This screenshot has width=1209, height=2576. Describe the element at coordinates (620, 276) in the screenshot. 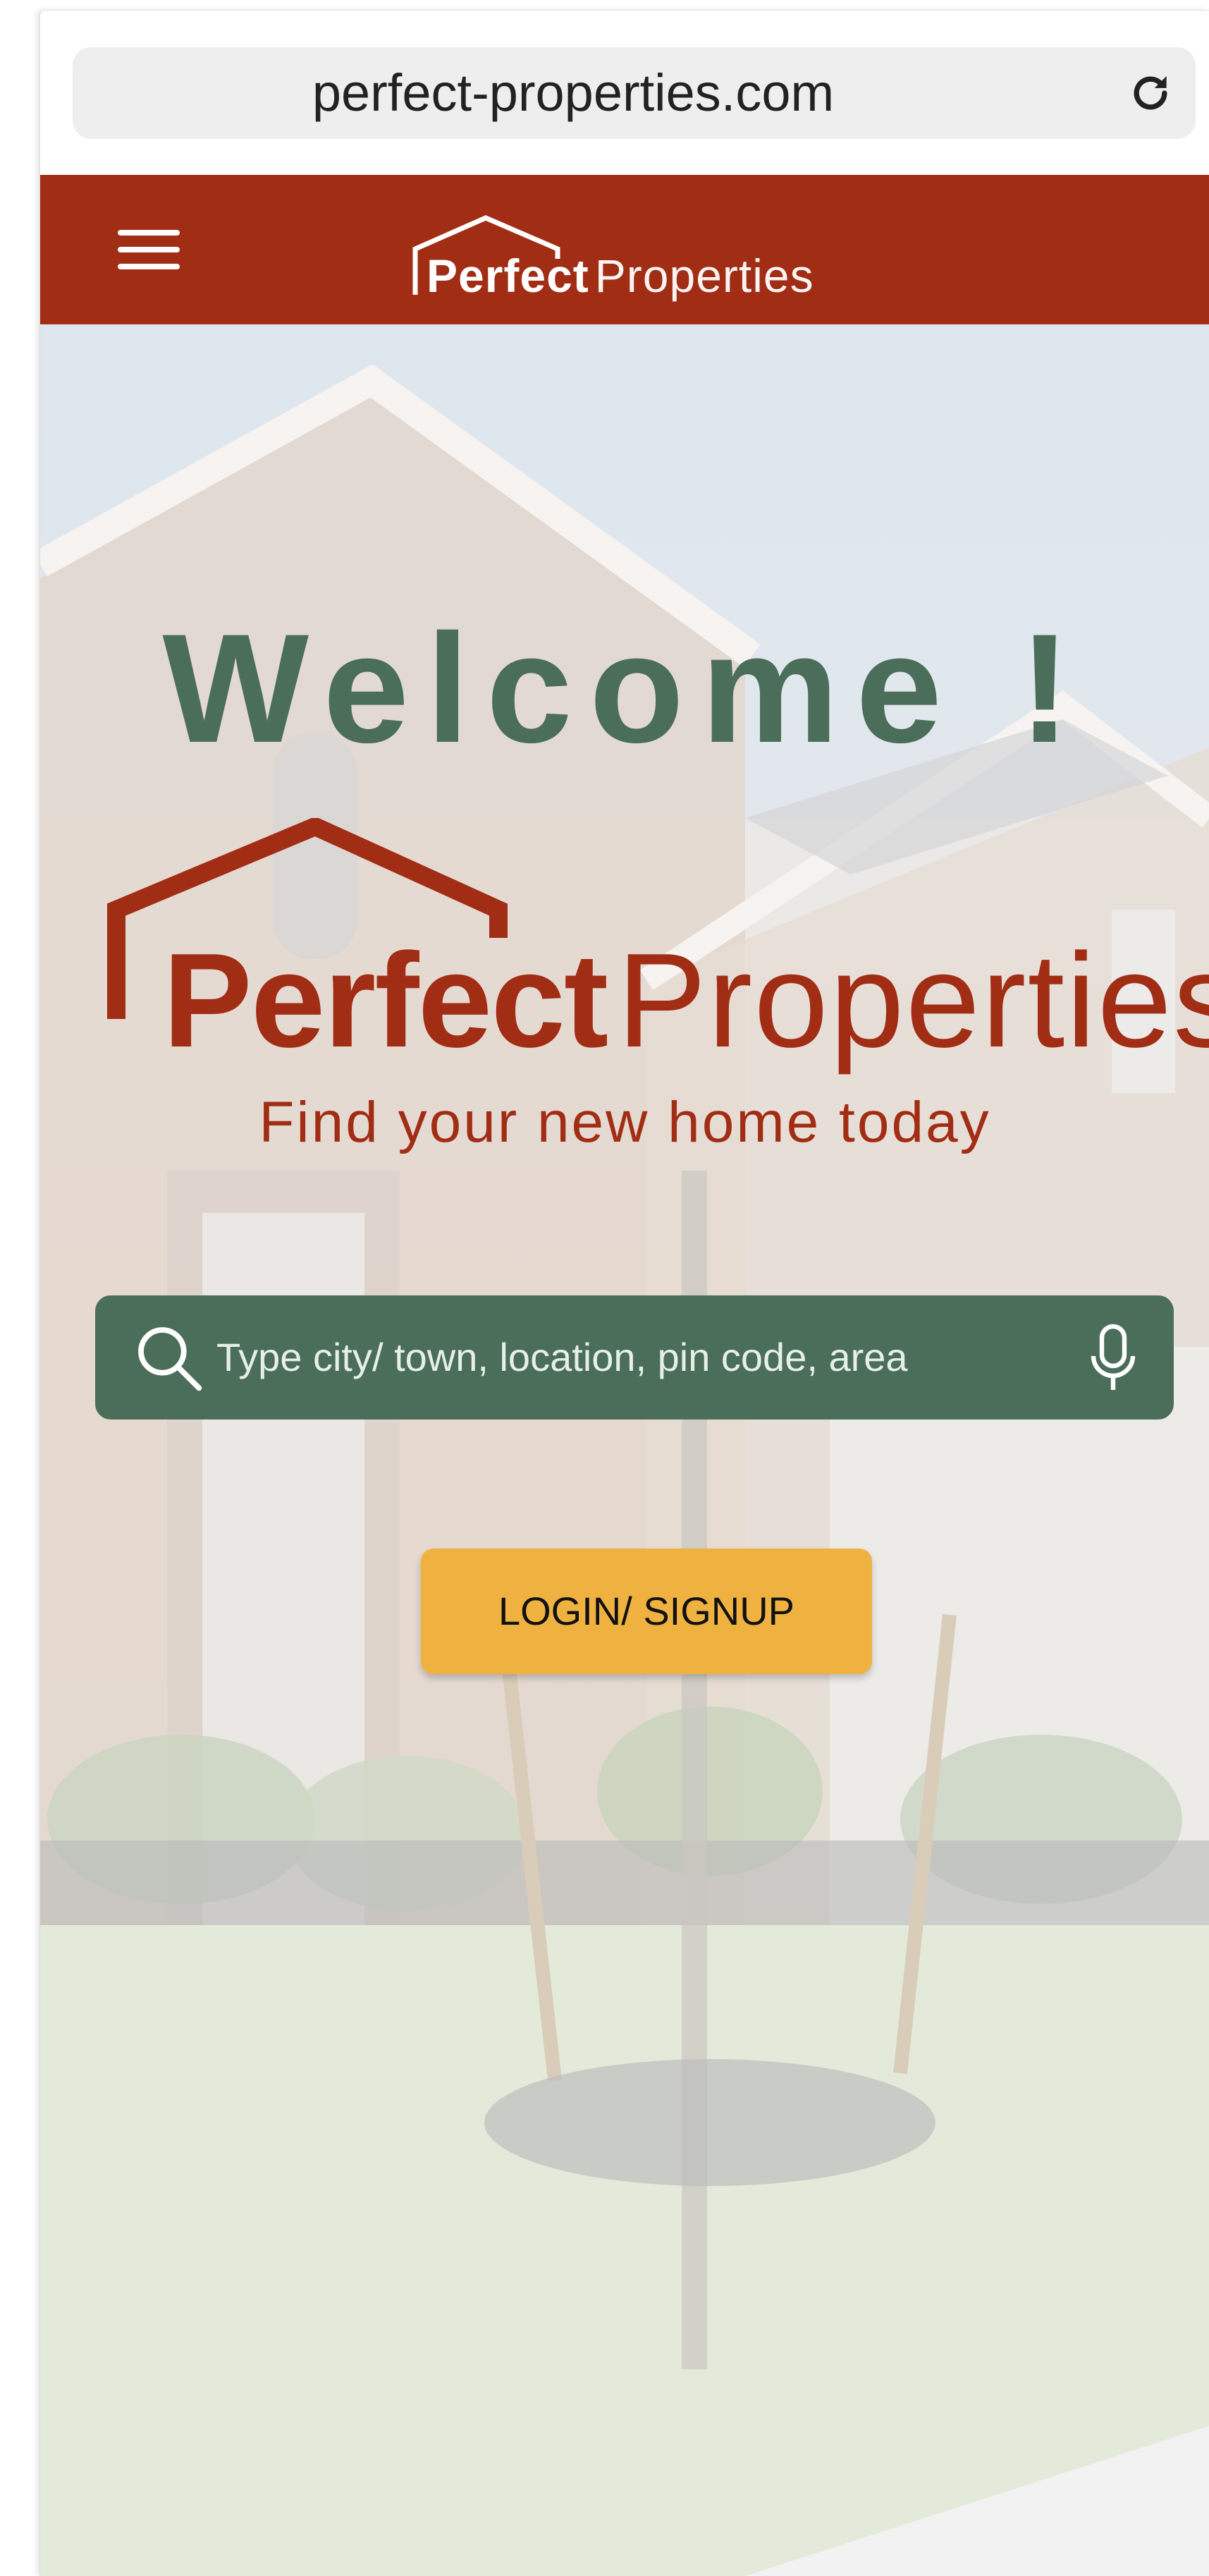

I see `header-logo-text: Perfect Properties` at that location.